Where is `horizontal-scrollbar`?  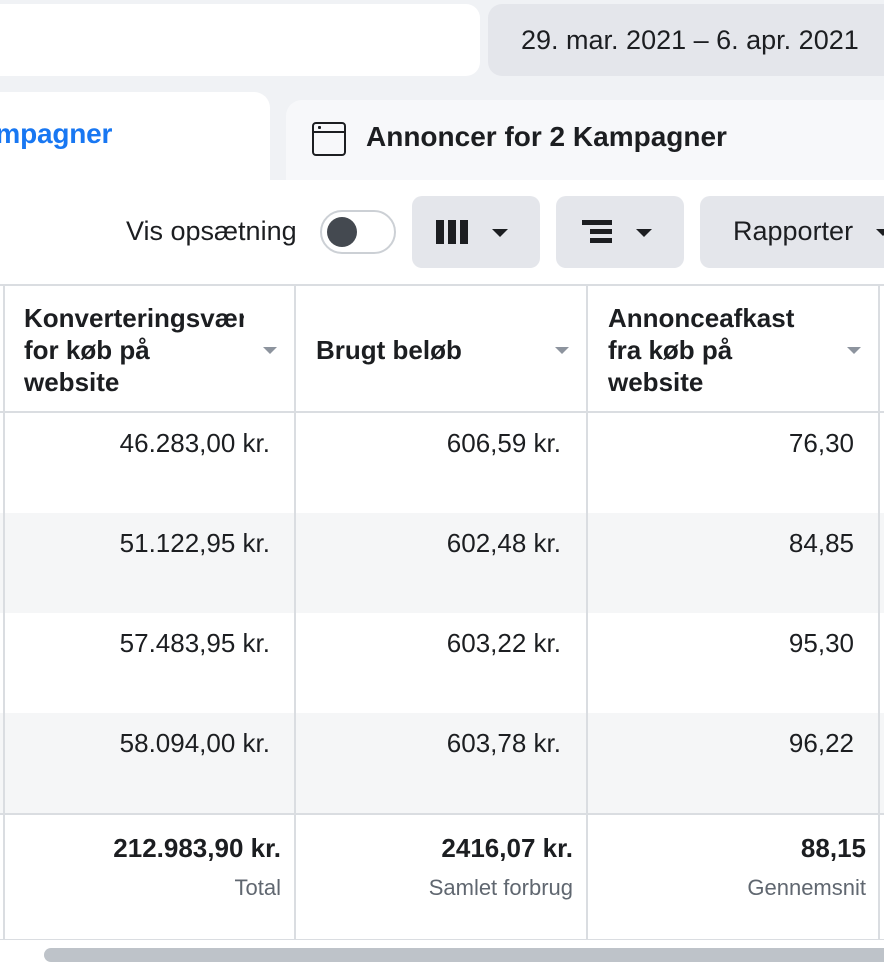 horizontal-scrollbar is located at coordinates (464, 955).